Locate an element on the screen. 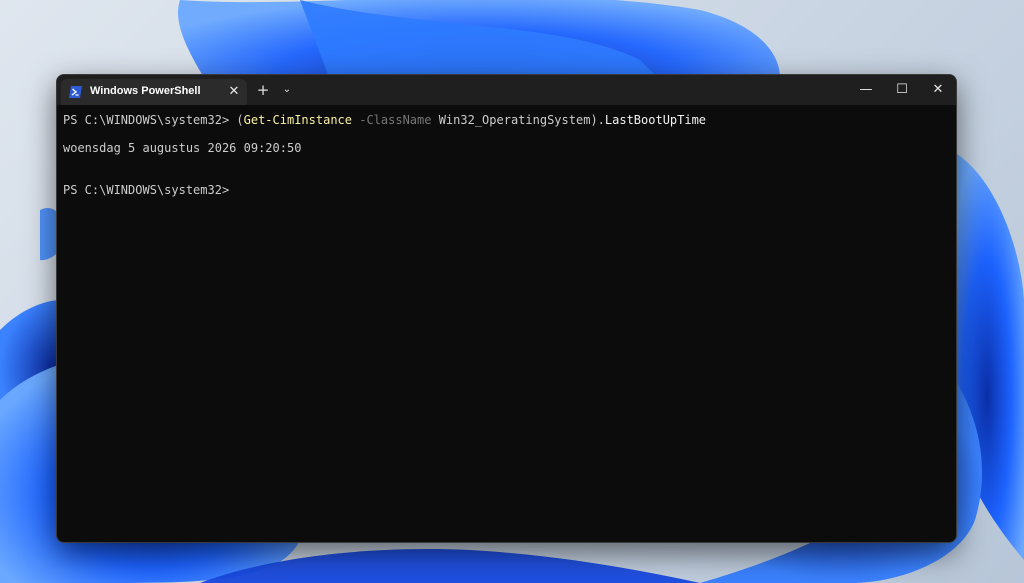 The height and width of the screenshot is (583, 1024). tab-title: Windows PowerShell is located at coordinates (145, 91).